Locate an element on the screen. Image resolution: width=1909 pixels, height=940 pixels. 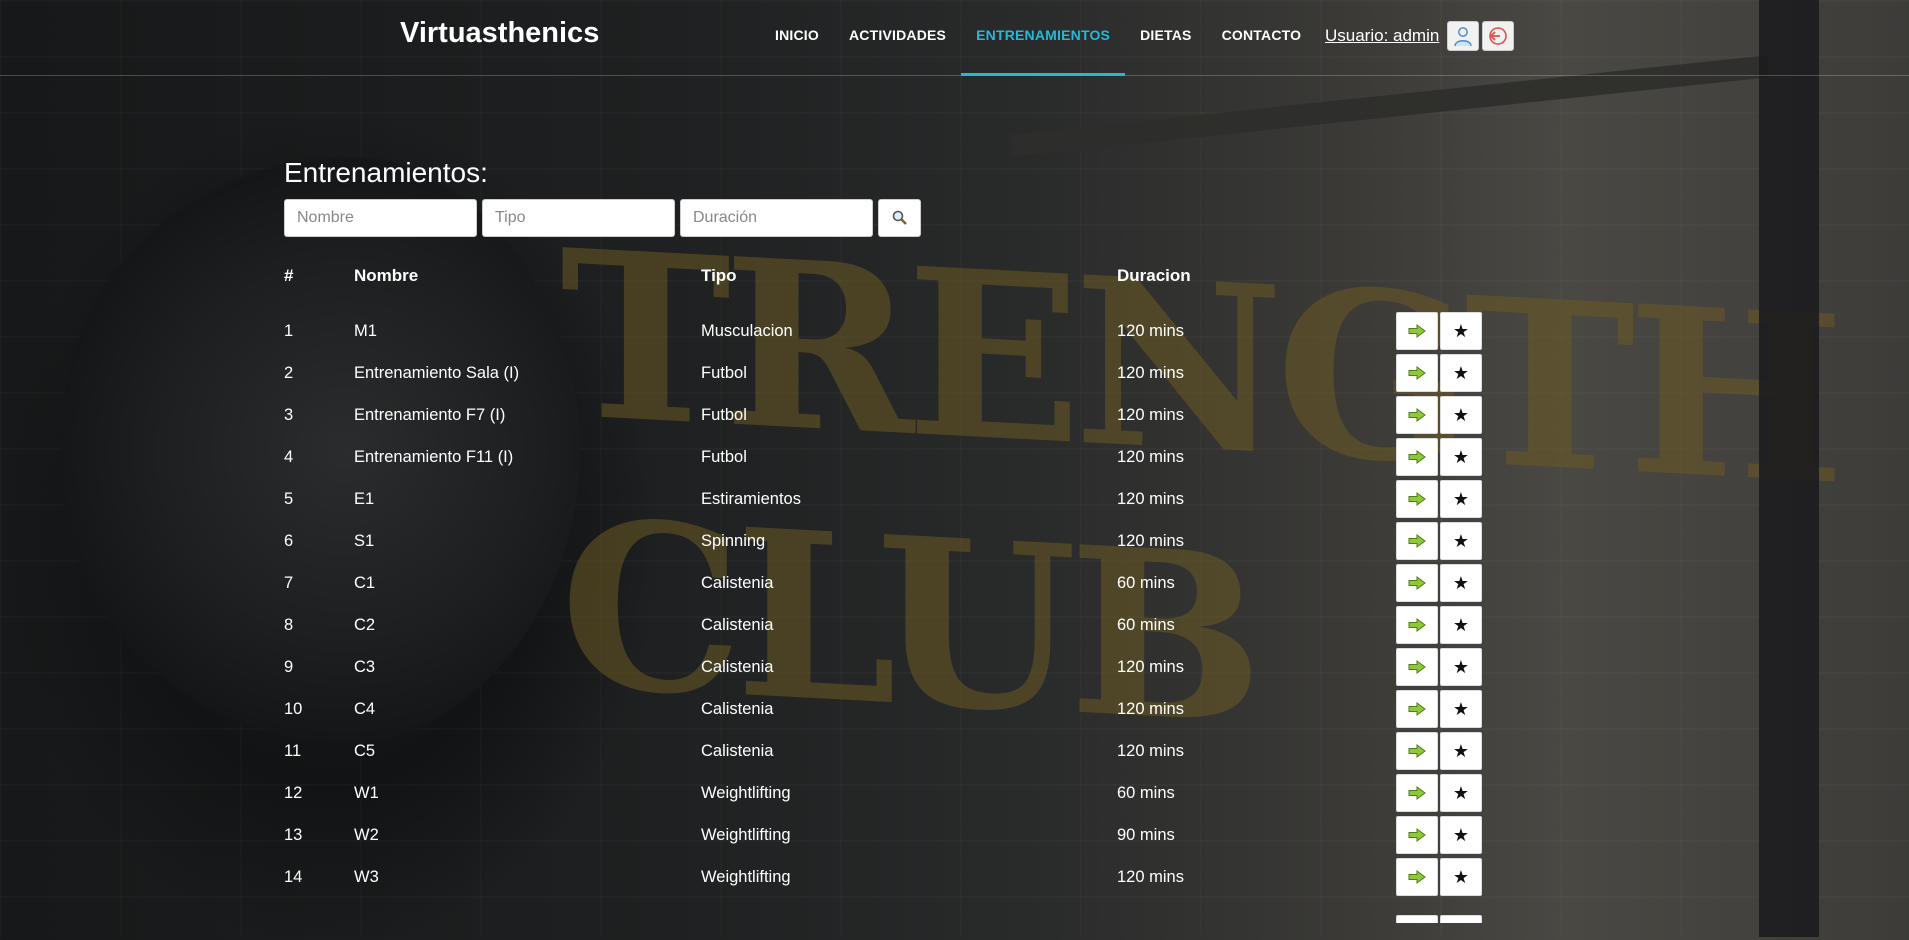
cell-nombre: W3 is located at coordinates (366, 876).